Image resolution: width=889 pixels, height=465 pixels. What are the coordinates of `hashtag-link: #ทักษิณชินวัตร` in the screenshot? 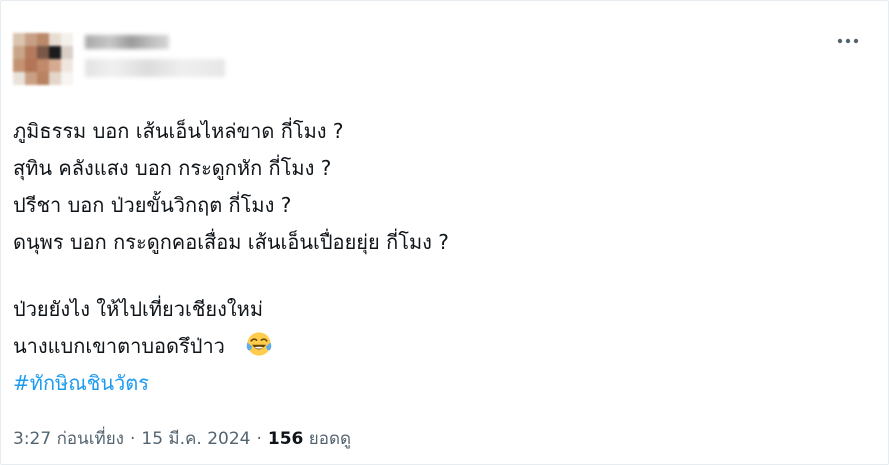 It's located at (443, 383).